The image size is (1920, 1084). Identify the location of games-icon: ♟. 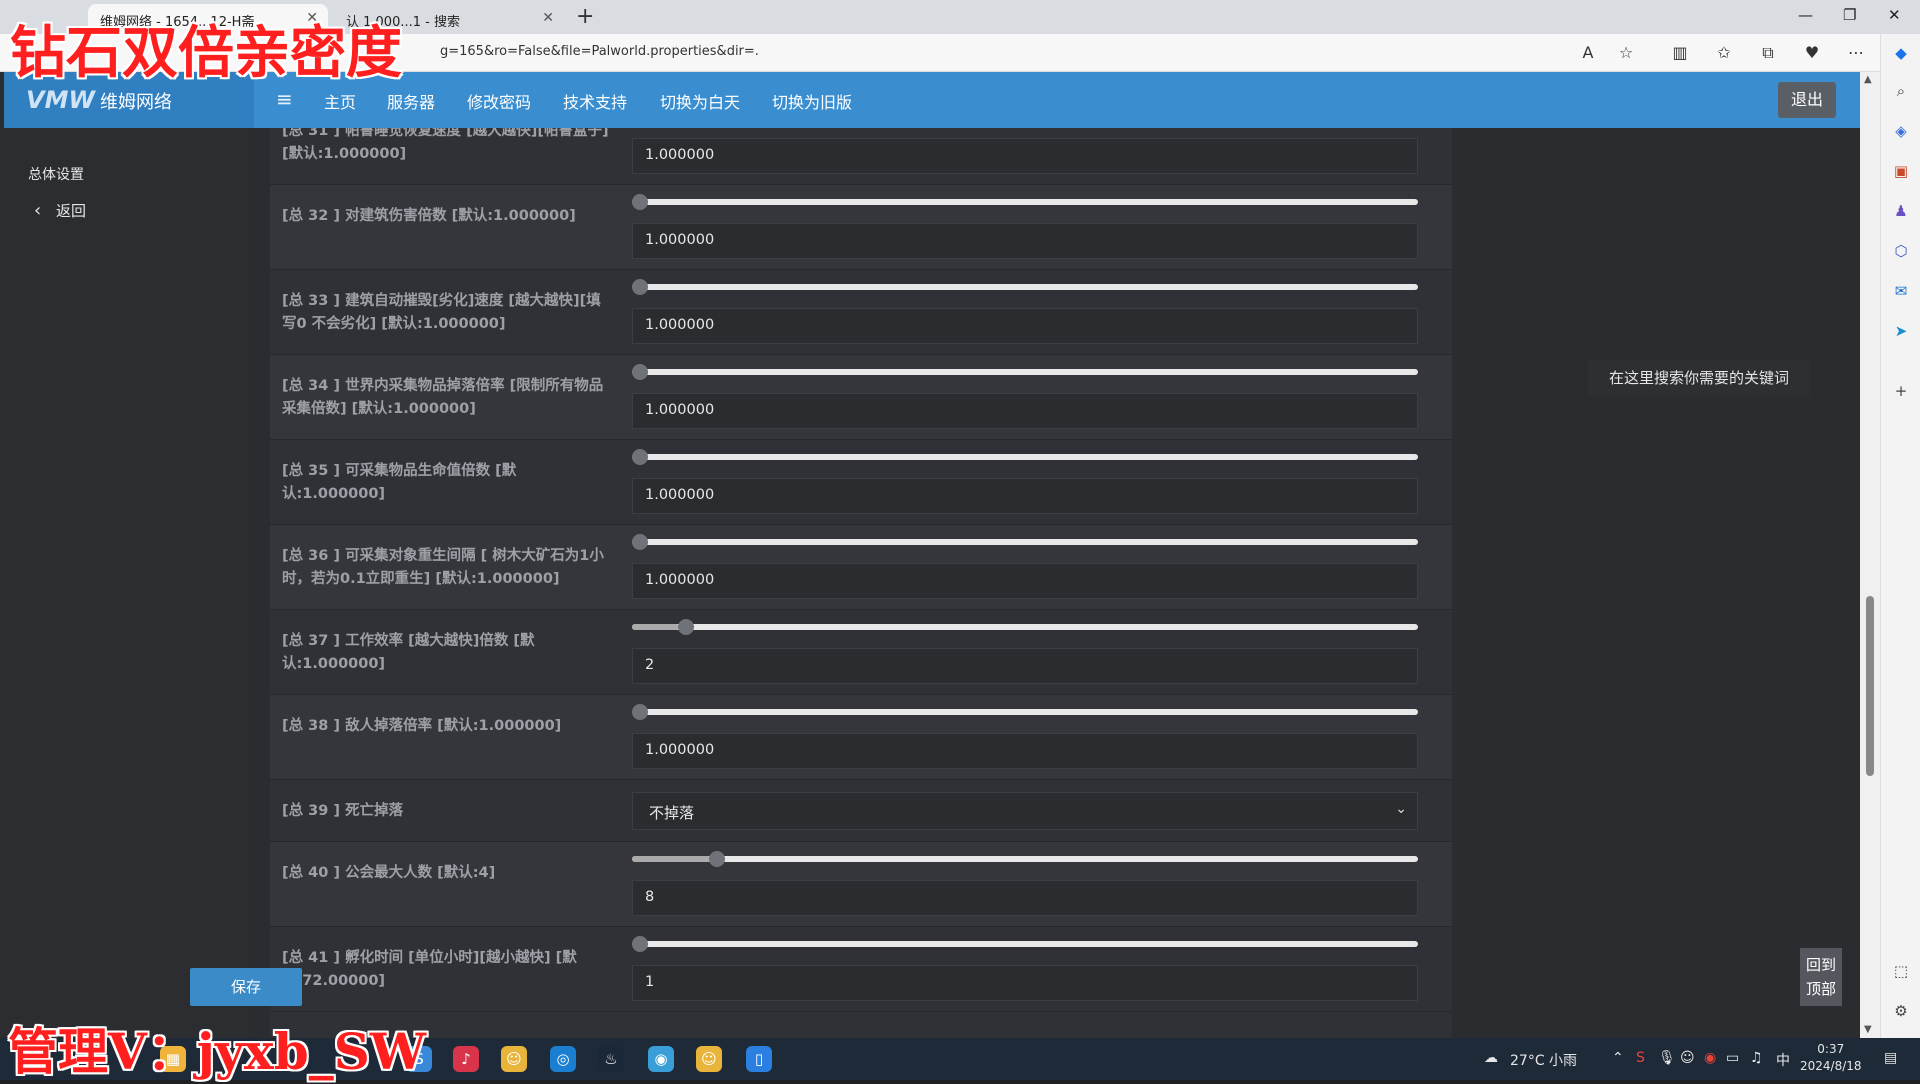
(1901, 212).